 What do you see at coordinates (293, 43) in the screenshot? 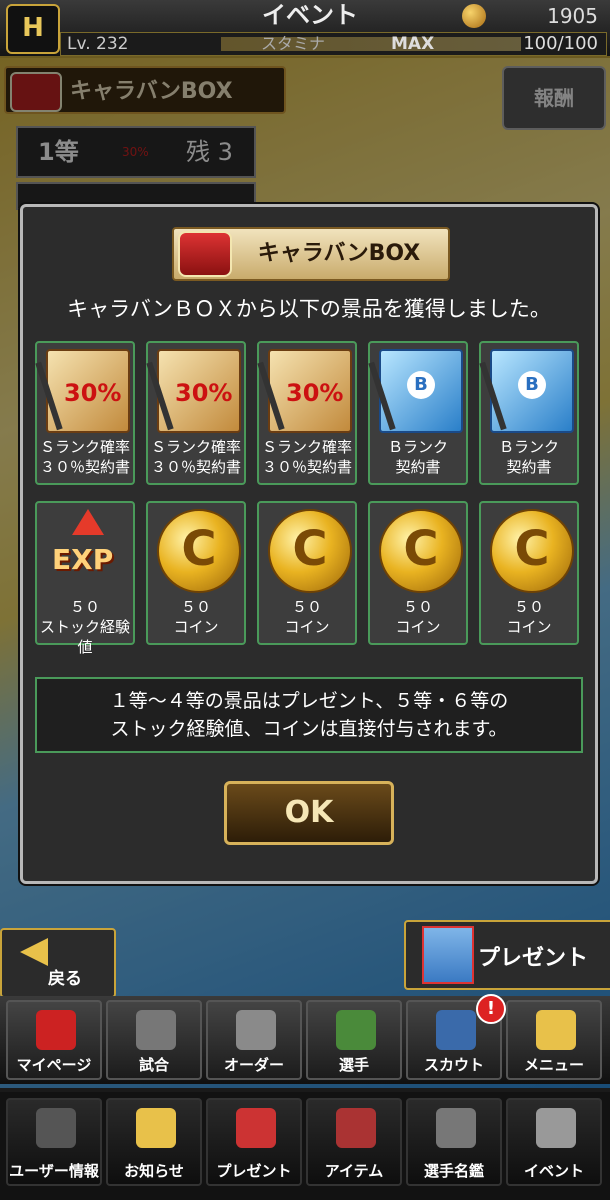
I see `stamina-label: スタミナ` at bounding box center [293, 43].